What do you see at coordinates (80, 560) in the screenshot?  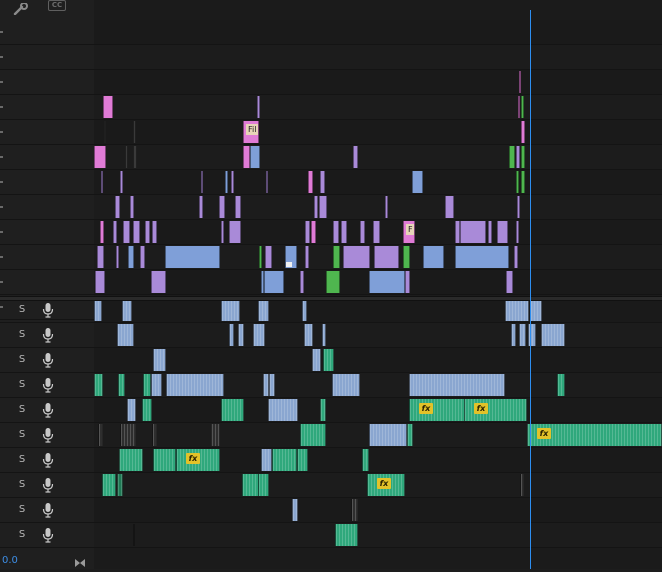 I see `zoom-handle-icon` at bounding box center [80, 560].